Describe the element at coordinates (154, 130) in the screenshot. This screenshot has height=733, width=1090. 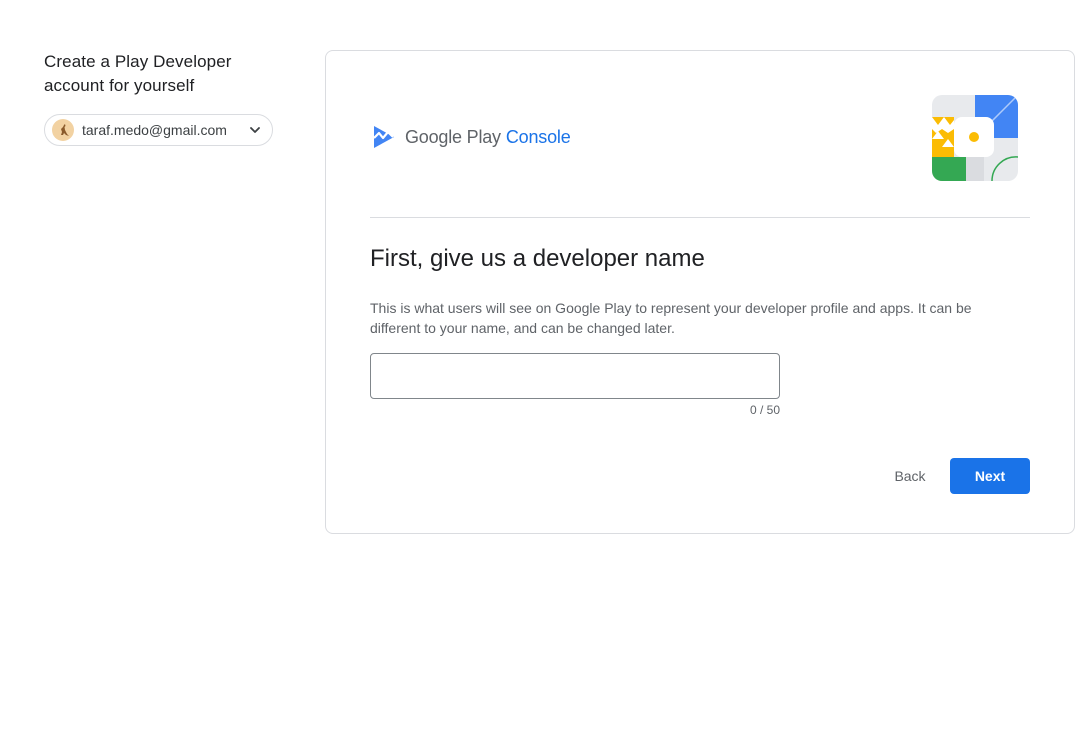
I see `account-email: taraf.medo@gmail.com` at that location.